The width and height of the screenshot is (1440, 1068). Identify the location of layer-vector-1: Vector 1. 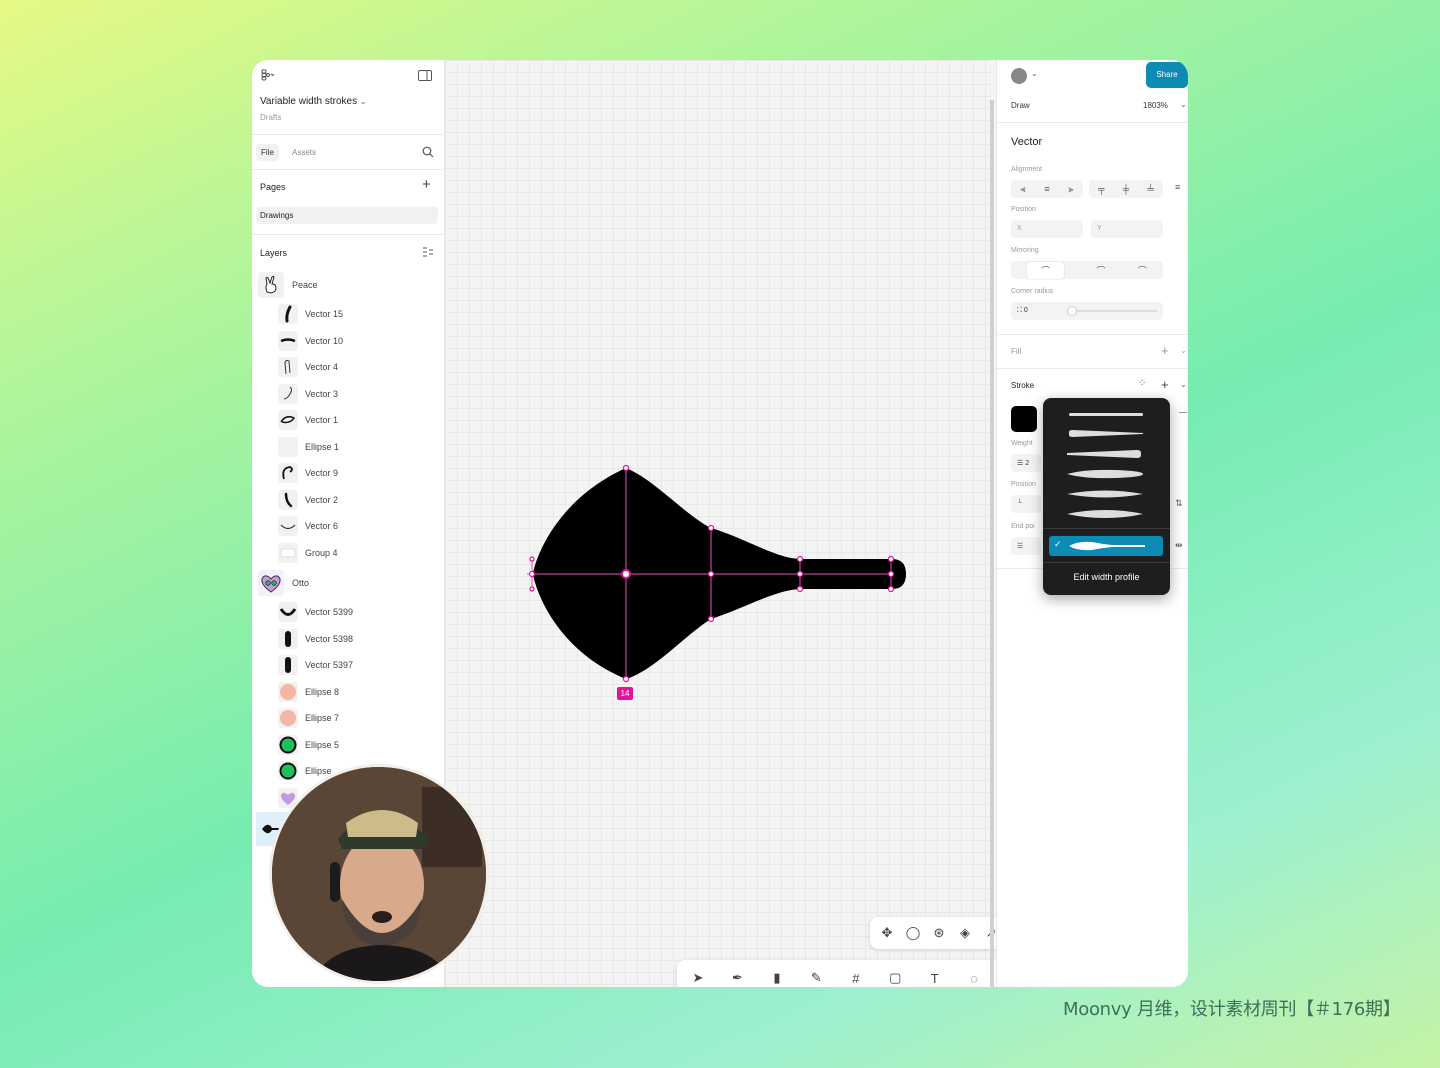
(358, 421).